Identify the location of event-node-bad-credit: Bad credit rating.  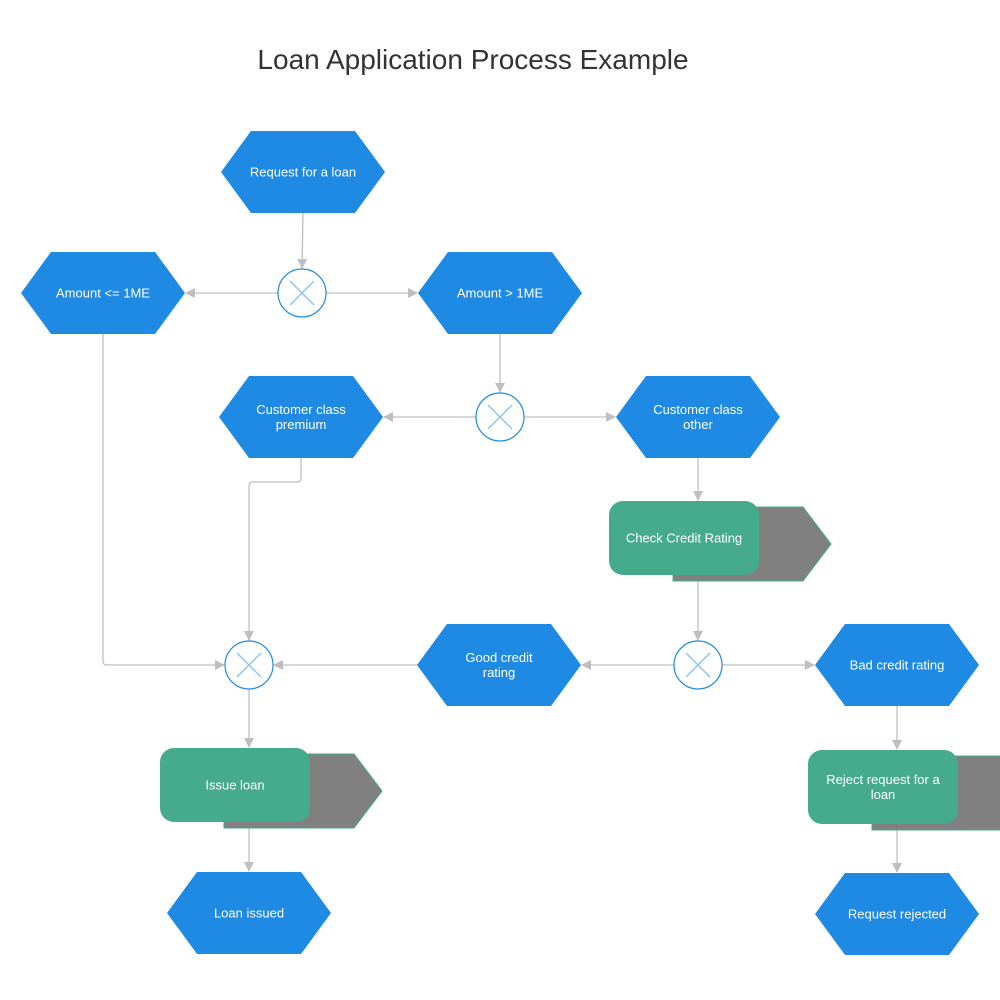
(897, 665).